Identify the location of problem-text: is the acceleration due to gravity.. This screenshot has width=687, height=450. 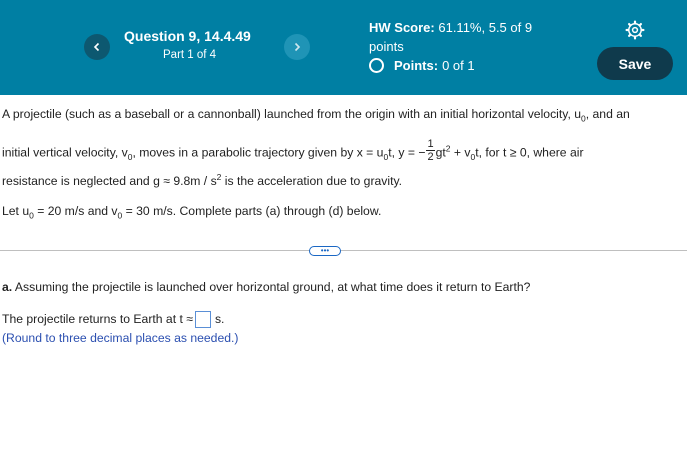
(312, 181).